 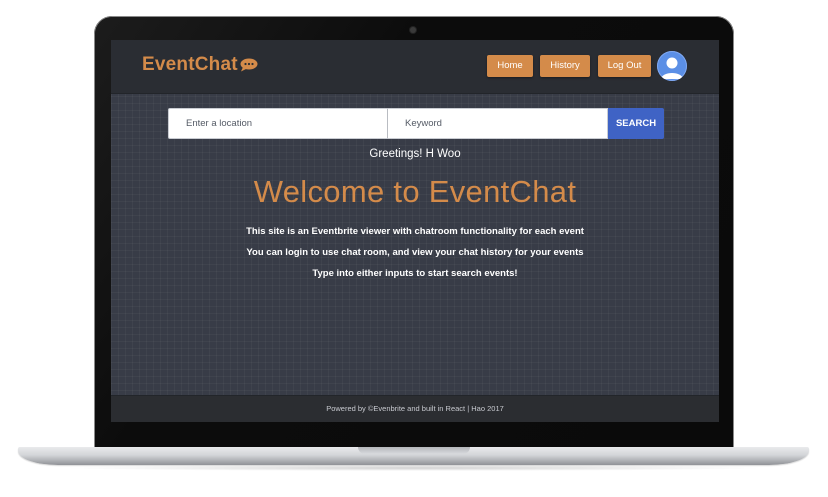 What do you see at coordinates (415, 67) in the screenshot?
I see `navbar: EventChat Home History Log Out` at bounding box center [415, 67].